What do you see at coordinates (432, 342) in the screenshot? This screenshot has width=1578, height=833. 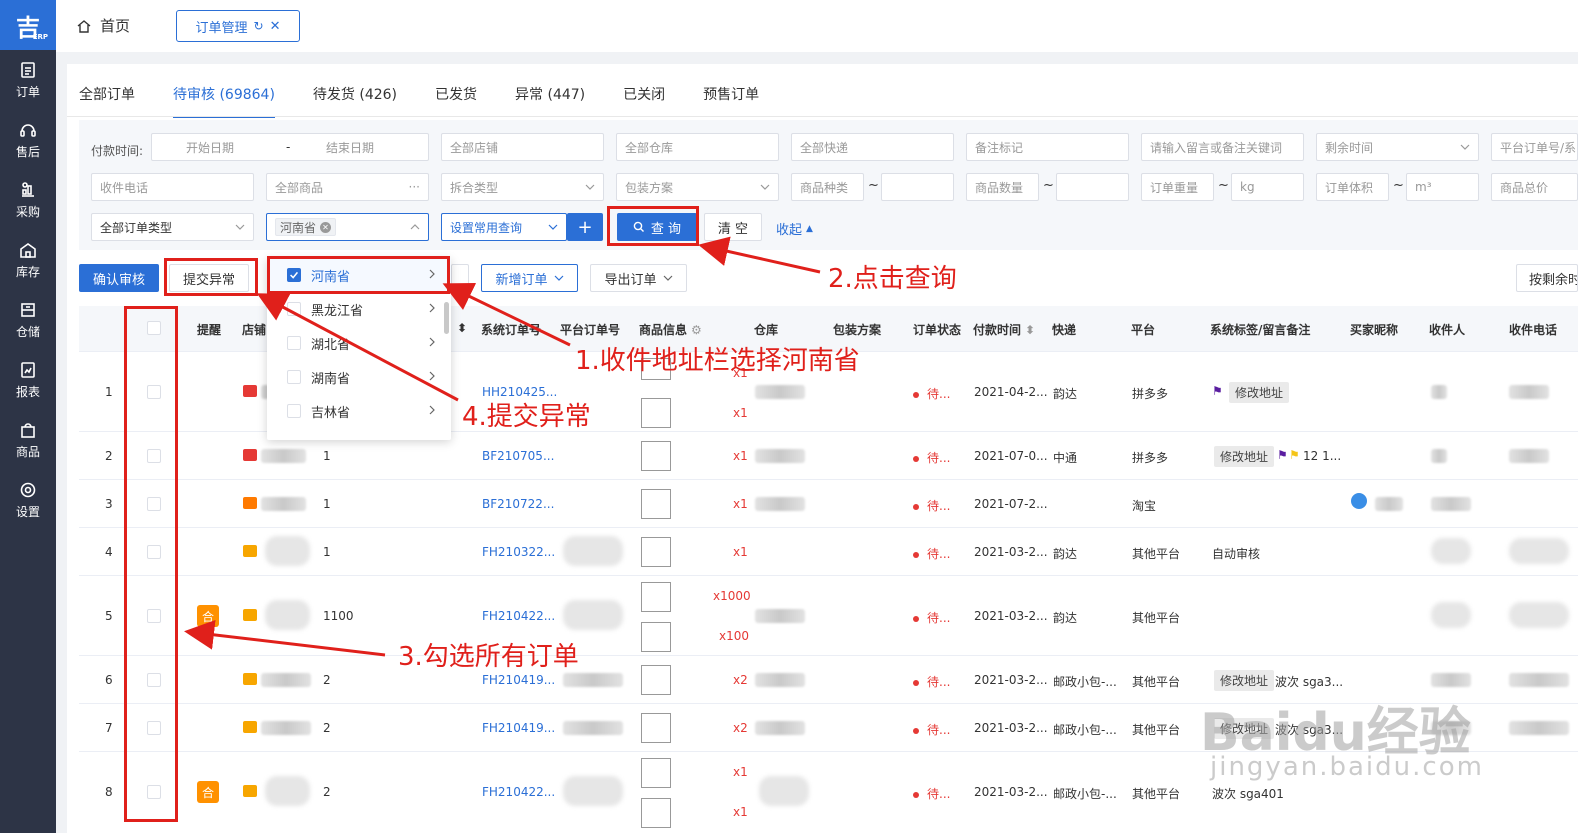 I see `chevron-right-icon` at bounding box center [432, 342].